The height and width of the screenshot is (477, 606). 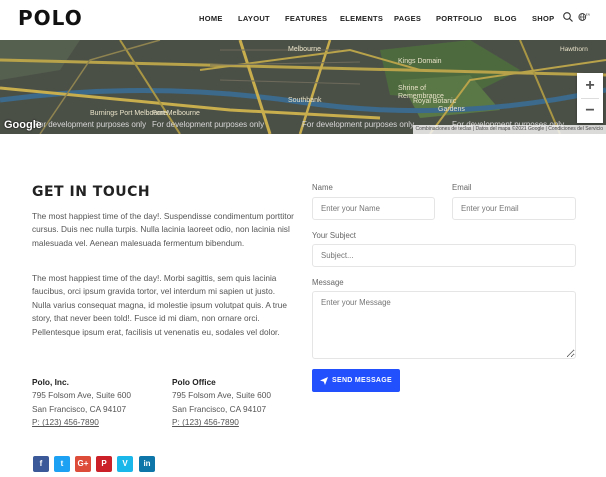 What do you see at coordinates (83, 464) in the screenshot?
I see `google-plus-icon: G+` at bounding box center [83, 464].